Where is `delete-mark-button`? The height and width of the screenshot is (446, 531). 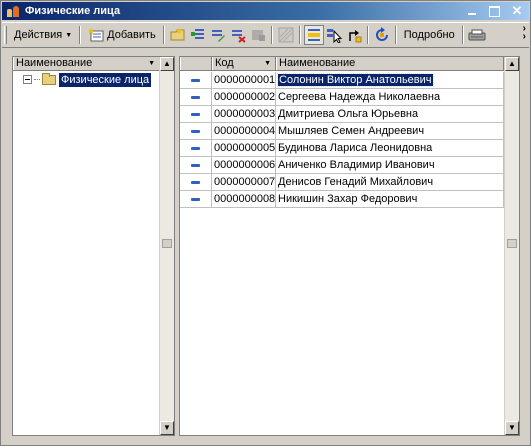
delete-mark-button is located at coordinates (238, 35).